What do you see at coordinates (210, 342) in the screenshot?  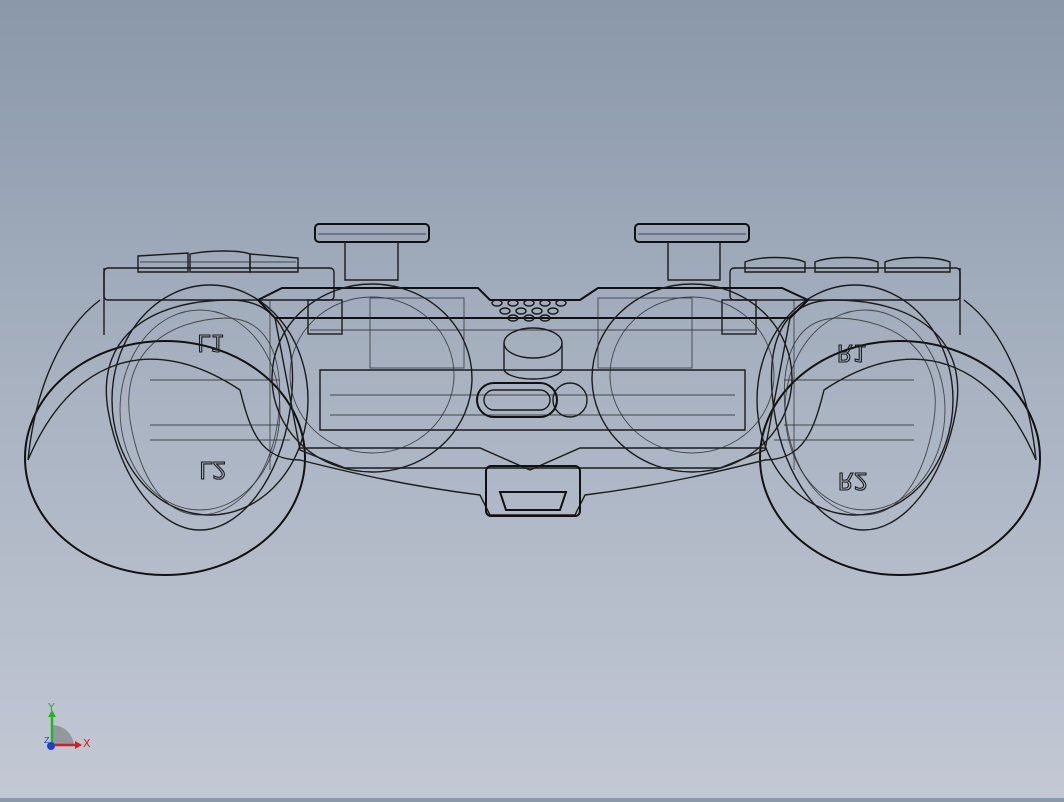 I see `l1-label: L1` at bounding box center [210, 342].